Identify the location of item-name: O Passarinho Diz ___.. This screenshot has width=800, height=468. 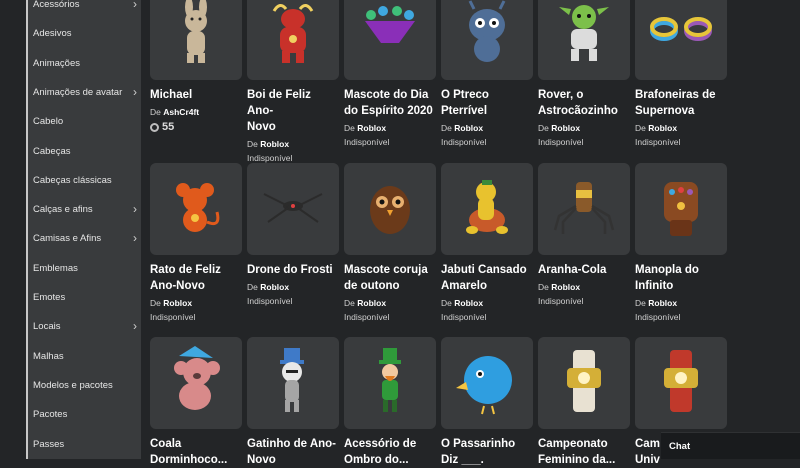
(487, 452).